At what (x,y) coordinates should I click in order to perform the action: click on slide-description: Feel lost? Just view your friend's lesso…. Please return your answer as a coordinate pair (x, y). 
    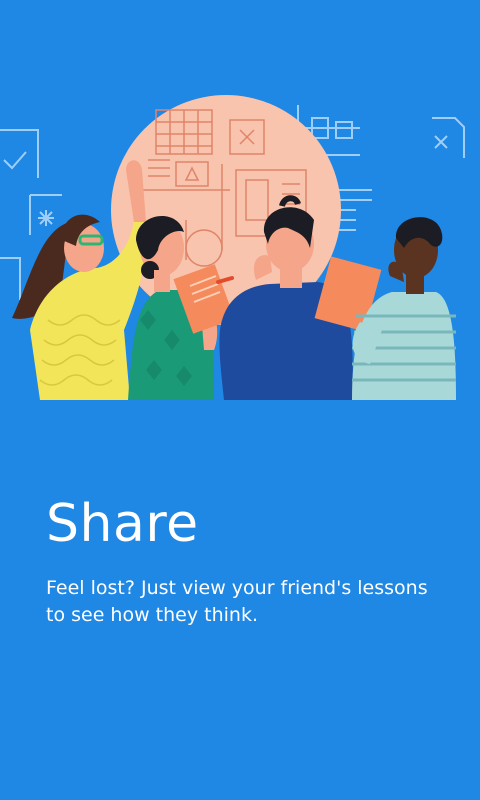
    Looking at the image, I should click on (237, 601).